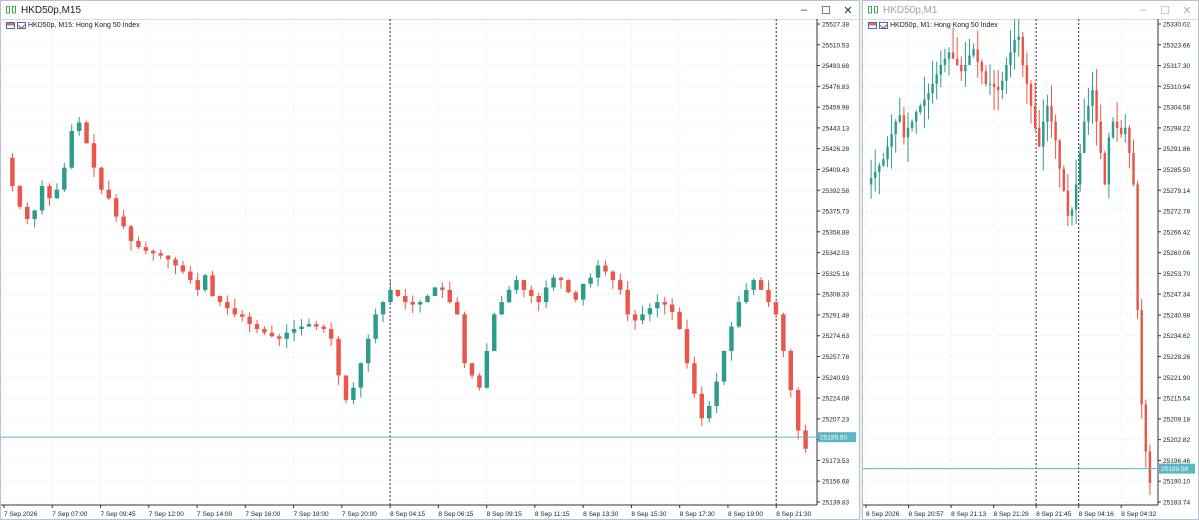 The width and height of the screenshot is (1199, 520). I want to click on x-tick-label: 8 Sep 21:29, so click(1011, 514).